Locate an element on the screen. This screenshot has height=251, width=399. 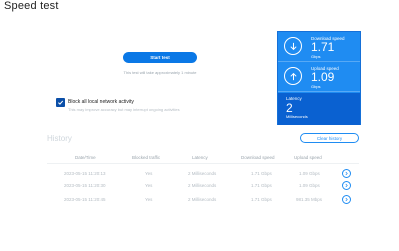
latency-tile: Latency 2 Milliseconds is located at coordinates (319, 109).